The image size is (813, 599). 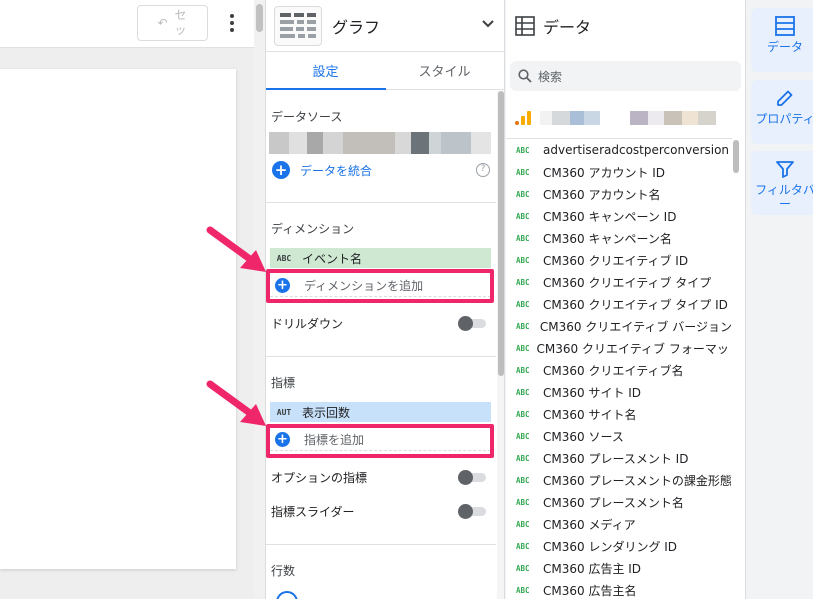 I want to click on field-item: ABC CM360 メディア, so click(x=619, y=524).